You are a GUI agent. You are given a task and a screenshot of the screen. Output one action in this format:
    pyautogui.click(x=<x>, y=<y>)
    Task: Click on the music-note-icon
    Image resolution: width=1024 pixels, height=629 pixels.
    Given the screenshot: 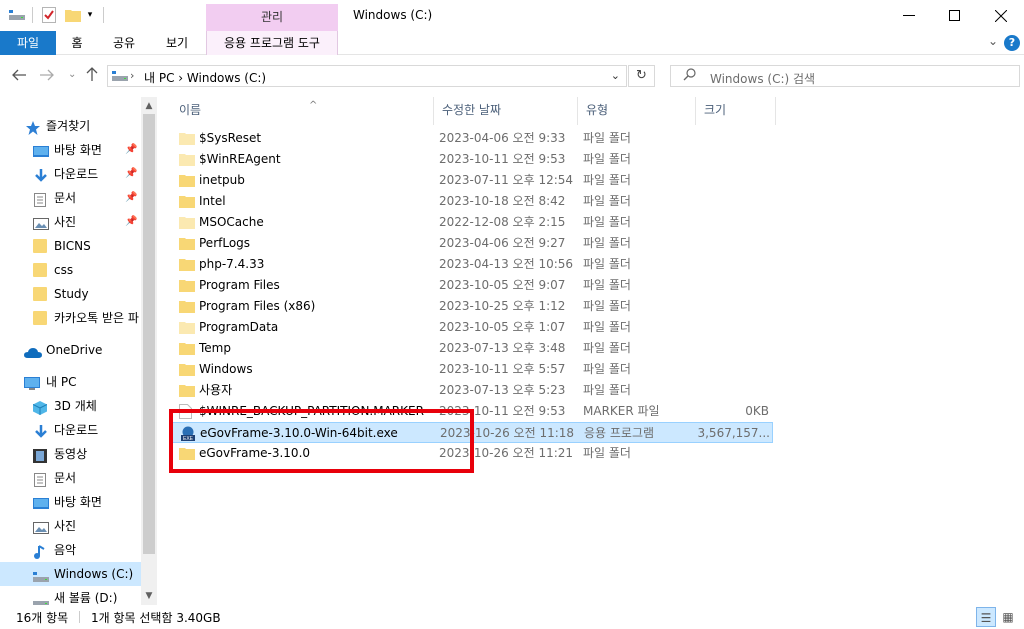 What is the action you would take?
    pyautogui.click(x=41, y=551)
    